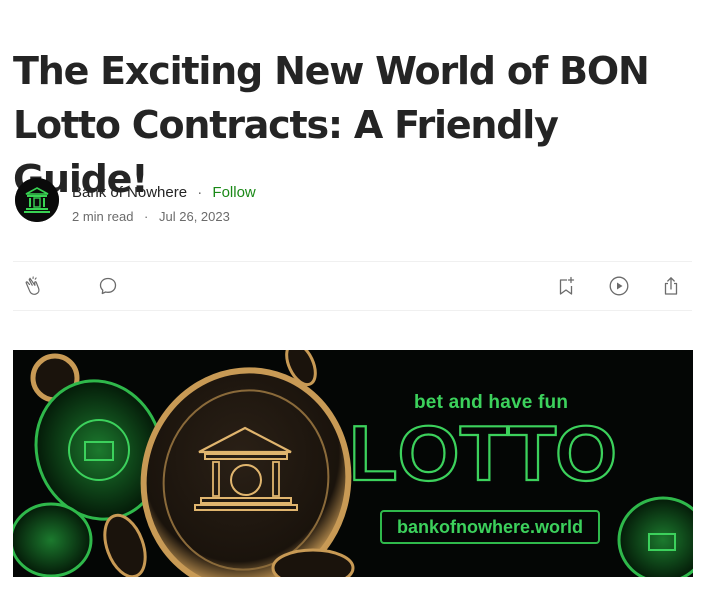 The width and height of the screenshot is (704, 603). I want to click on listen-button, so click(619, 286).